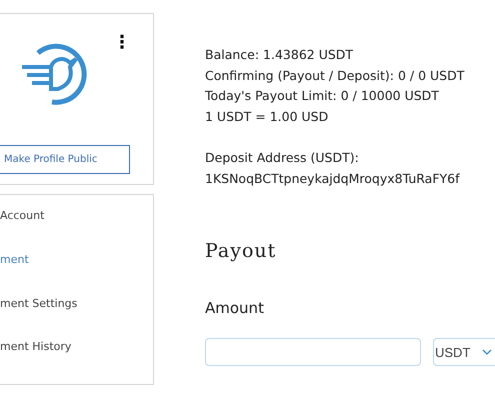 The height and width of the screenshot is (400, 495). What do you see at coordinates (122, 43) in the screenshot?
I see `menu-icon: ⋮` at bounding box center [122, 43].